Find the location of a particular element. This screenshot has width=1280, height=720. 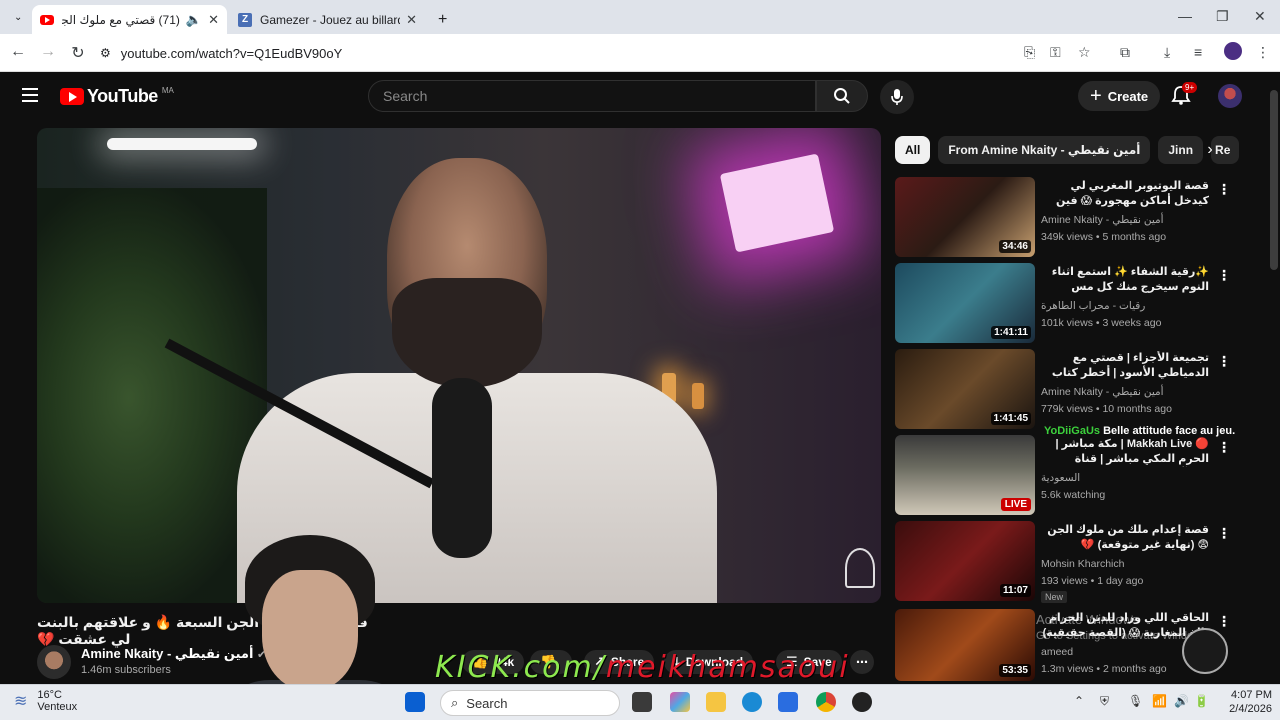

hamburger-menu-icon is located at coordinates (30, 95).